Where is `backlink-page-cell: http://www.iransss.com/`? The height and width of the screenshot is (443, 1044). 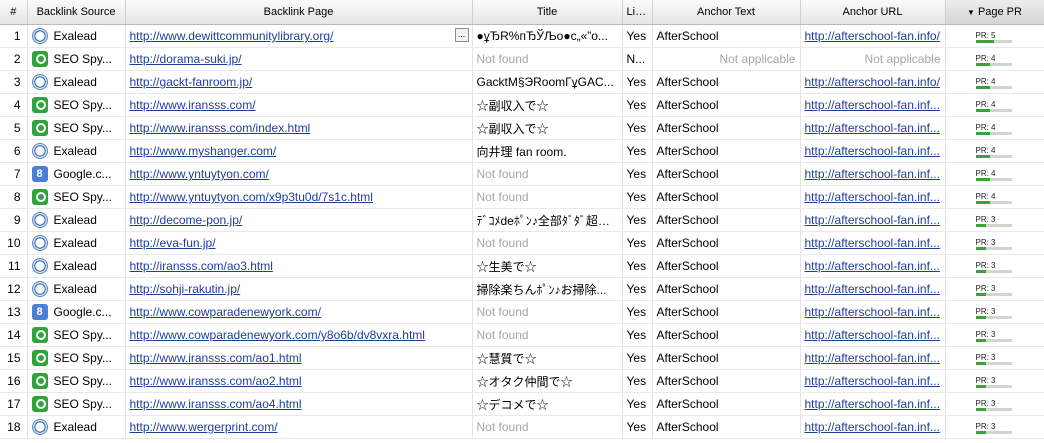
backlink-page-cell: http://www.iransss.com/ is located at coordinates (299, 105).